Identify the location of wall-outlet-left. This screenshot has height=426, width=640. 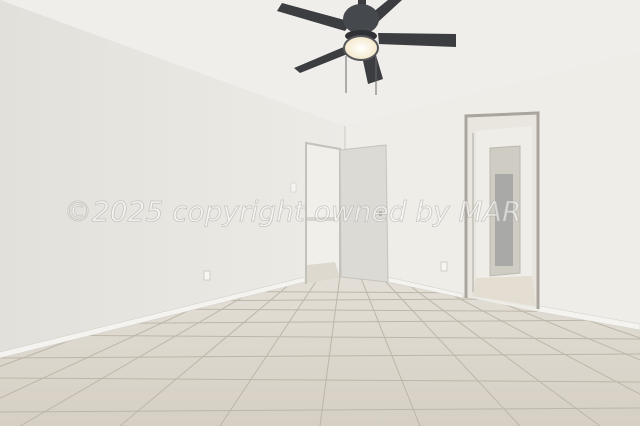
(207, 275).